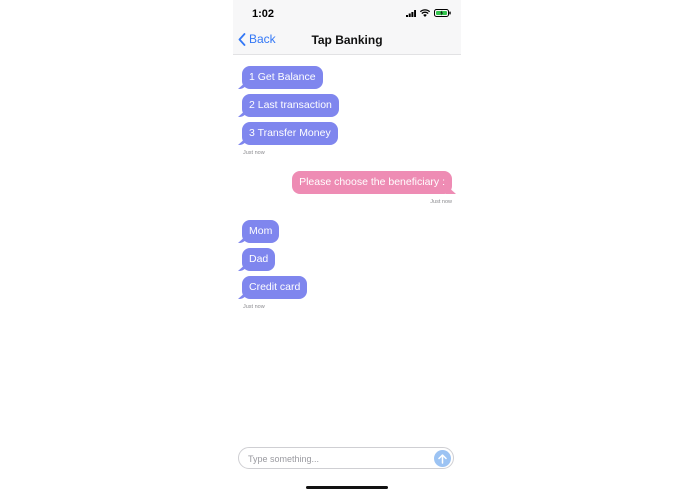 The width and height of the screenshot is (695, 494). I want to click on message-input, so click(338, 458).